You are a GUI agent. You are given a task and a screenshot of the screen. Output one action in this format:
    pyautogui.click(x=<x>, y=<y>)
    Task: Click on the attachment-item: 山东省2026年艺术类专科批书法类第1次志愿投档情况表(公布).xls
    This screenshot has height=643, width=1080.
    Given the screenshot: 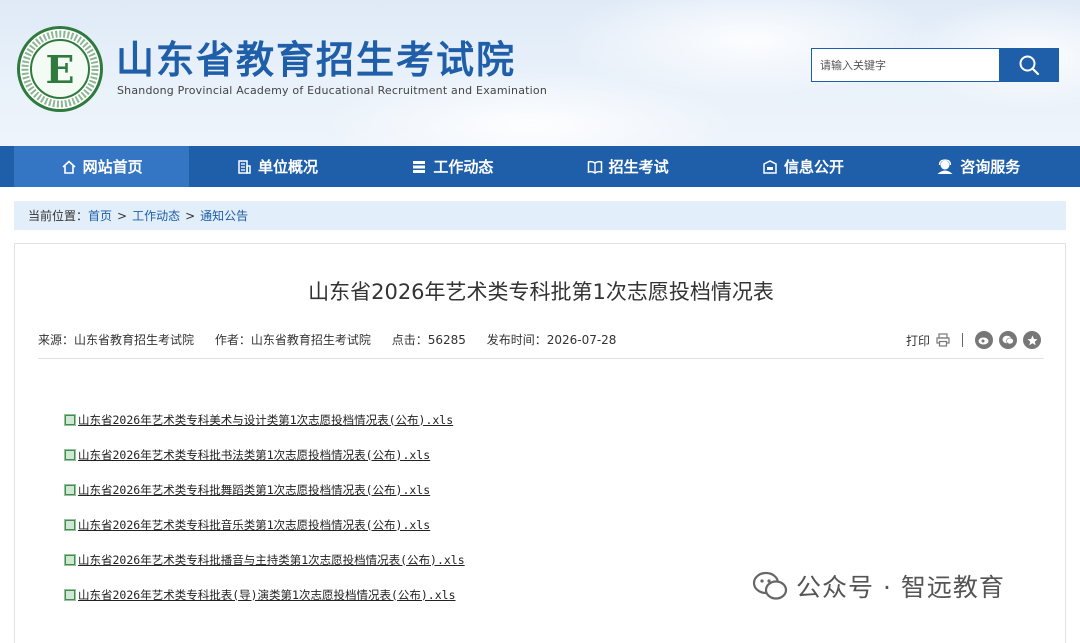 What is the action you would take?
    pyautogui.click(x=264, y=454)
    